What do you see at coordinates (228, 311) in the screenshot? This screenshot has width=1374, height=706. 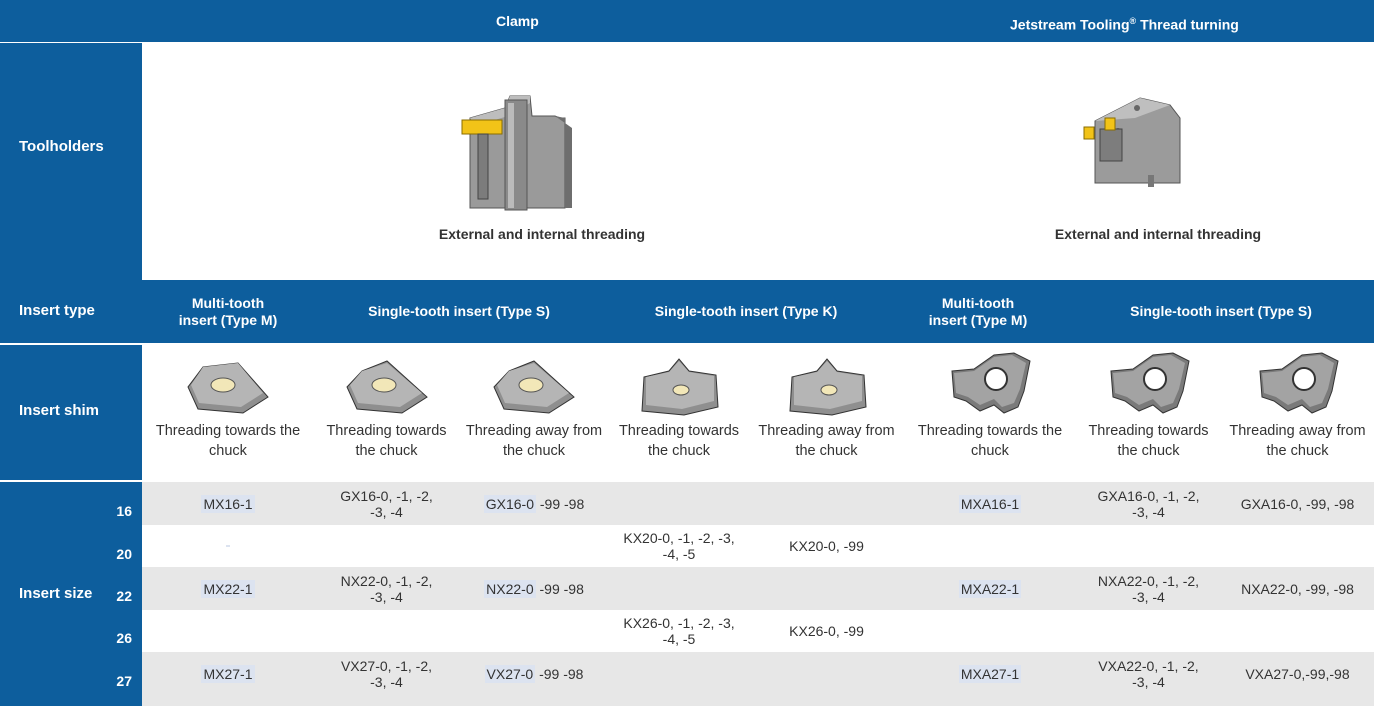 I see `type-multi-tooth-m: Multi-tooth insert (Type M)` at bounding box center [228, 311].